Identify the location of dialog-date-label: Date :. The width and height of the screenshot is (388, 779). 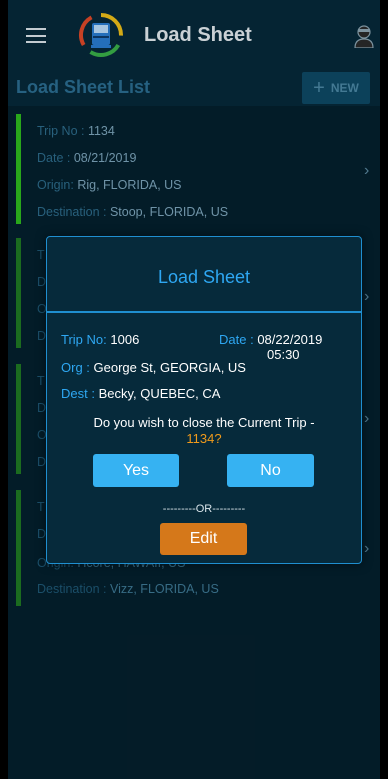
(236, 339).